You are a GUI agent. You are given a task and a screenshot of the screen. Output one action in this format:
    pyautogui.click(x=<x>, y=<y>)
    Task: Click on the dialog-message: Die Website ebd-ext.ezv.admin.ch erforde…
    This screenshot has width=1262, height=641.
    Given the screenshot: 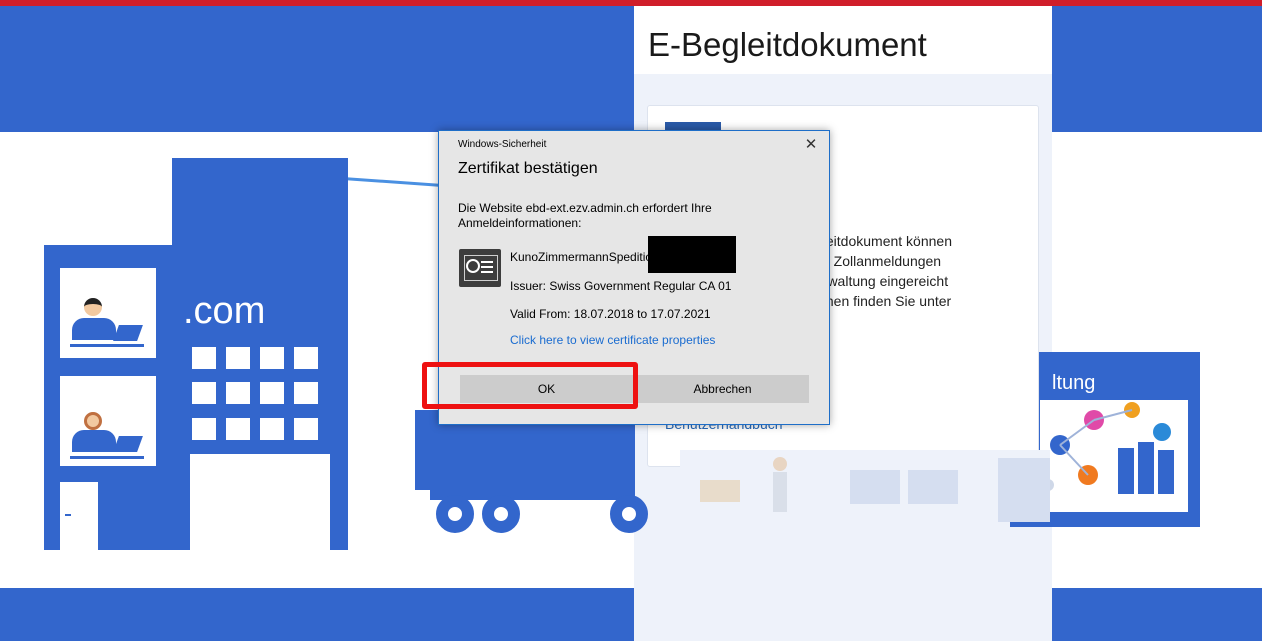 What is the action you would take?
    pyautogui.click(x=585, y=215)
    